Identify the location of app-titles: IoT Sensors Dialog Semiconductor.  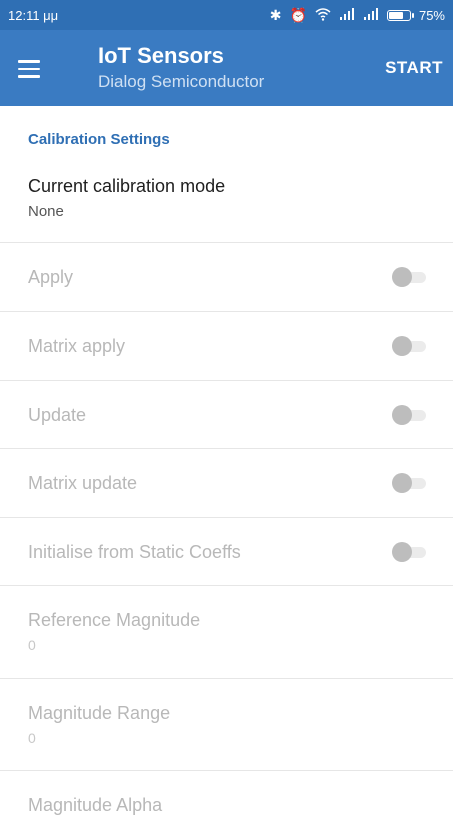
(181, 68).